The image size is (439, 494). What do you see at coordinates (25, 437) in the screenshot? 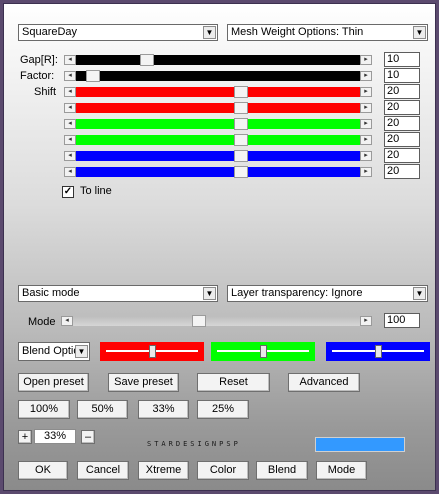
I see `zoom-in-button: +` at bounding box center [25, 437].